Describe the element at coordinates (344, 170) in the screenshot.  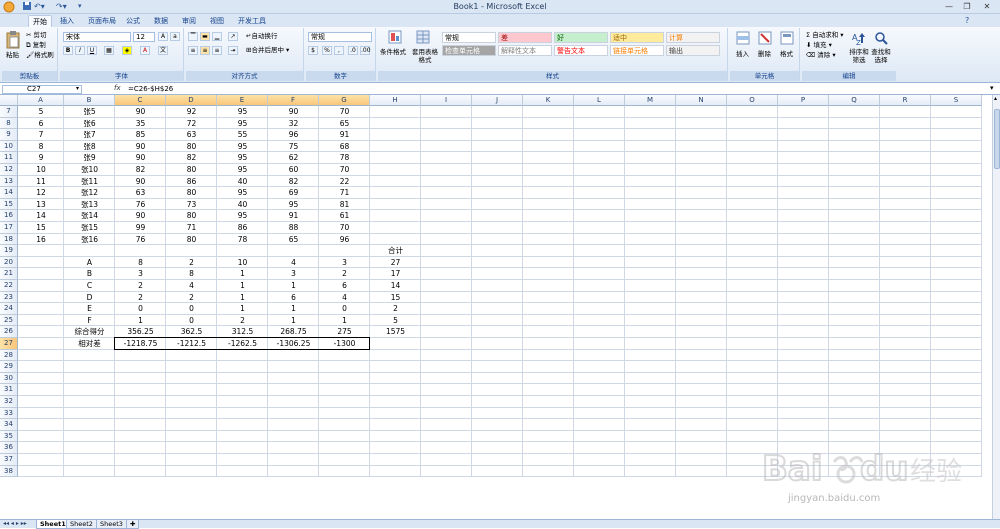
I see `cell-G12: 70` at that location.